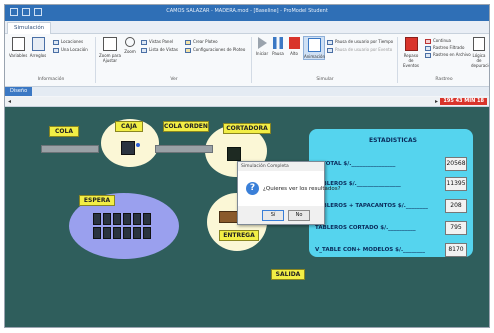 Image resolution: width=494 pixels, height=333 pixels. Describe the element at coordinates (56, 50) in the screenshot. I see `una-locacion-icon` at that location.